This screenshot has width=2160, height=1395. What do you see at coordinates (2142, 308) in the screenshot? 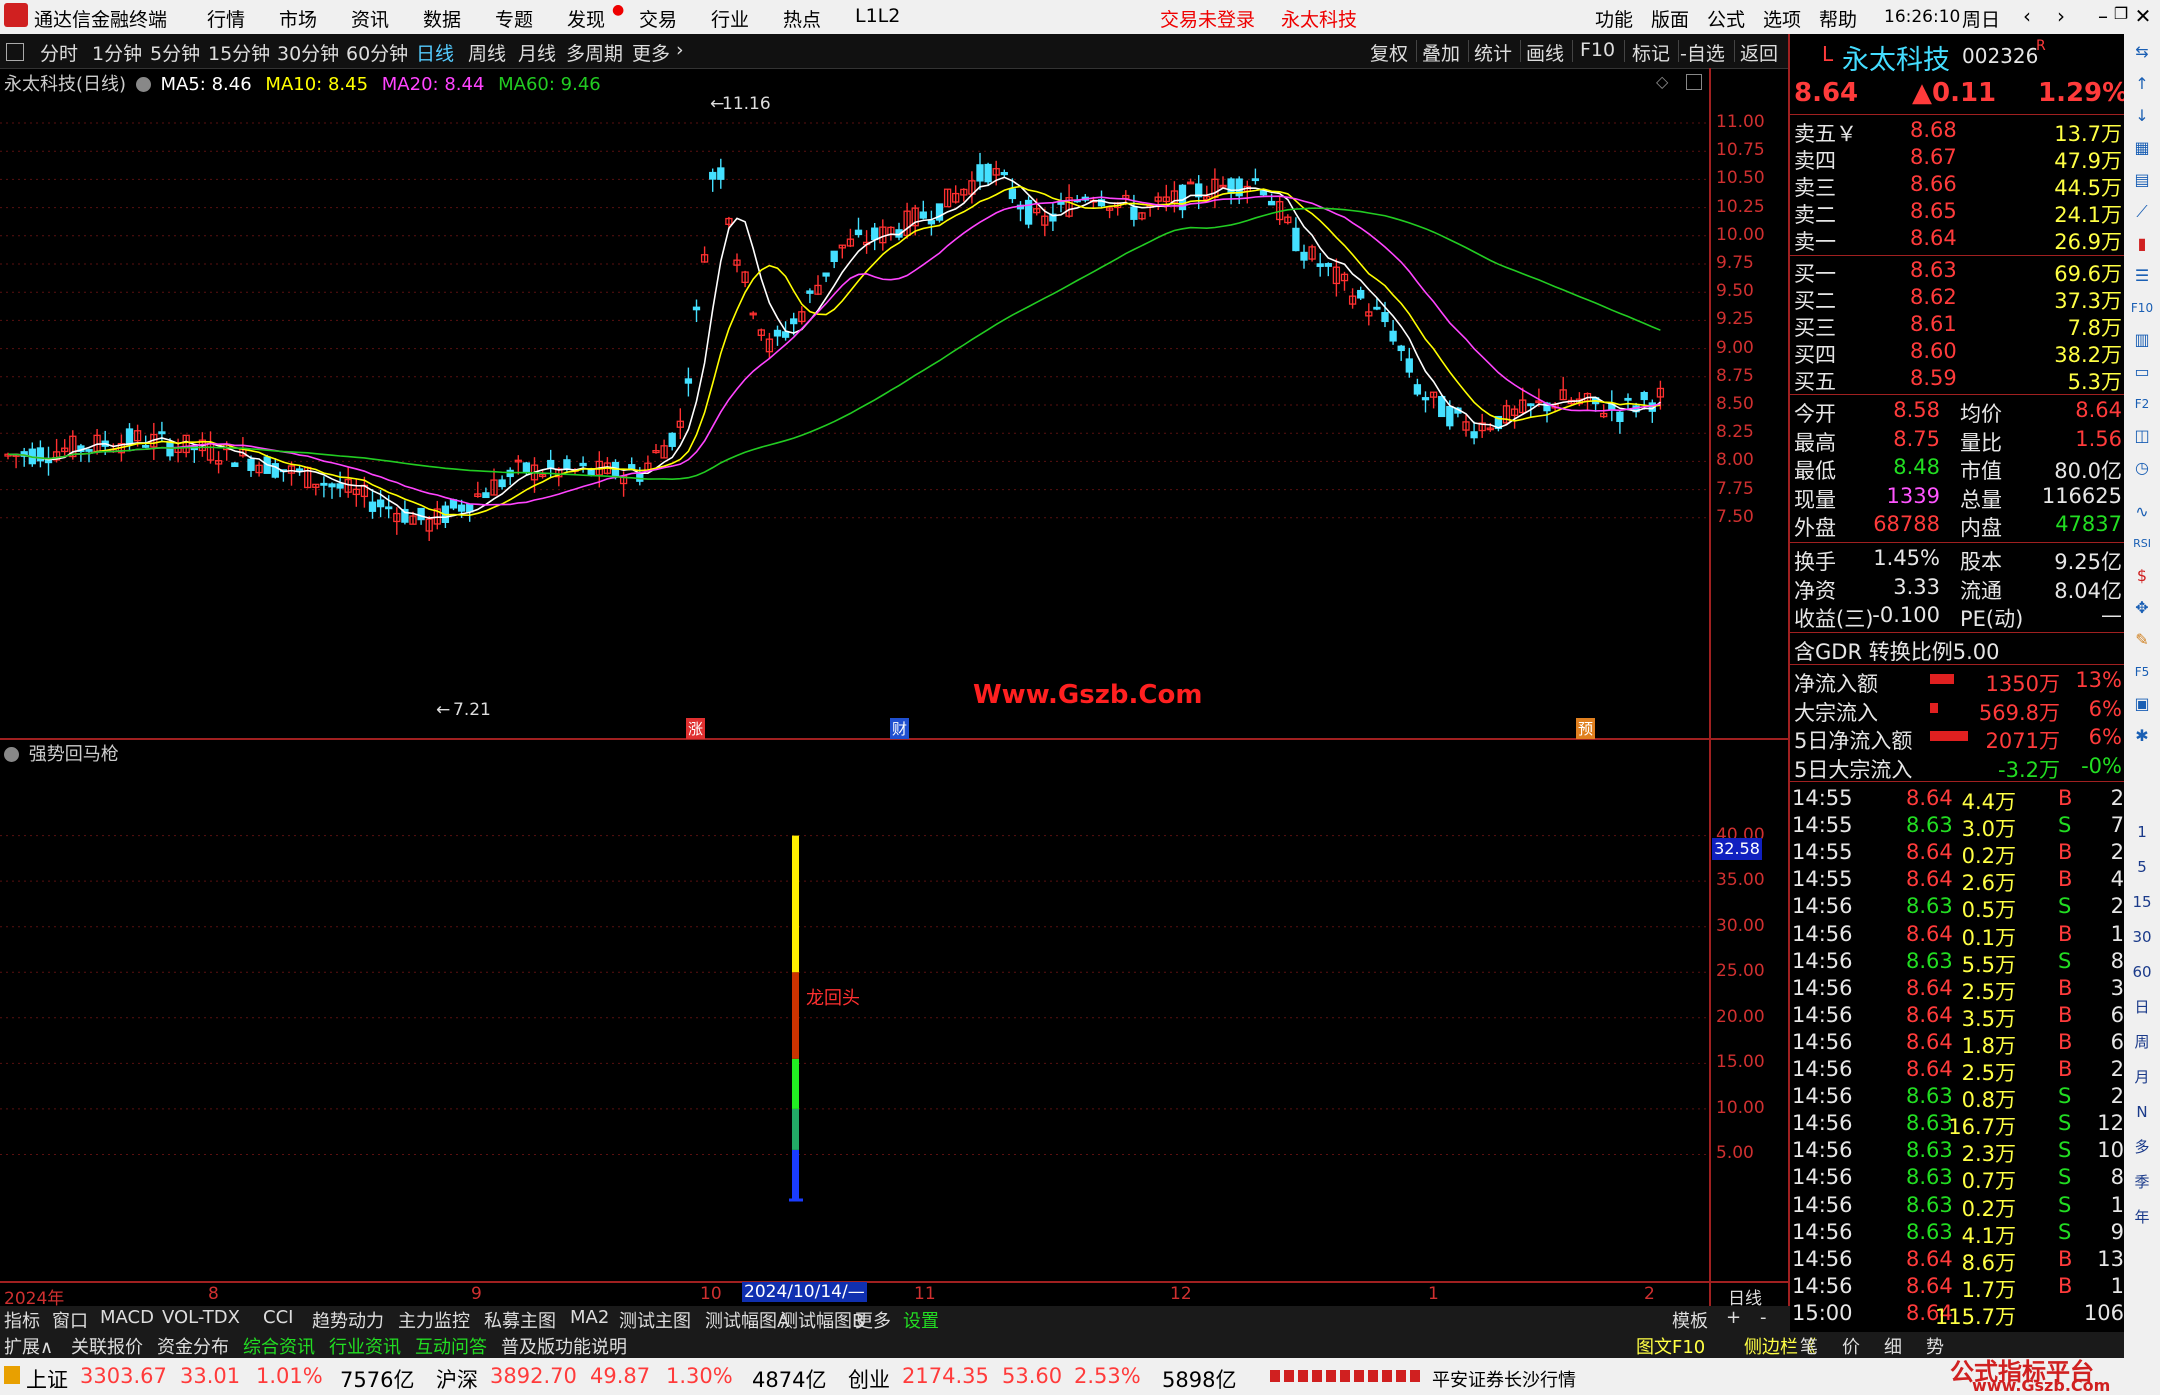
I see `f10-icon: F10` at bounding box center [2142, 308].